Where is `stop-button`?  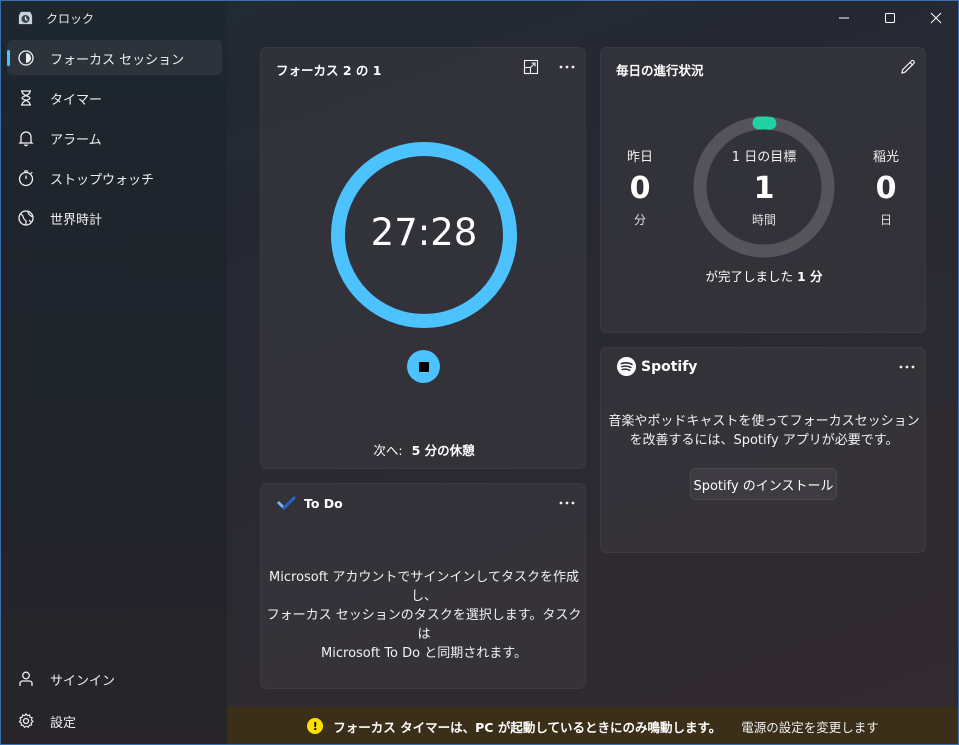 stop-button is located at coordinates (423, 366).